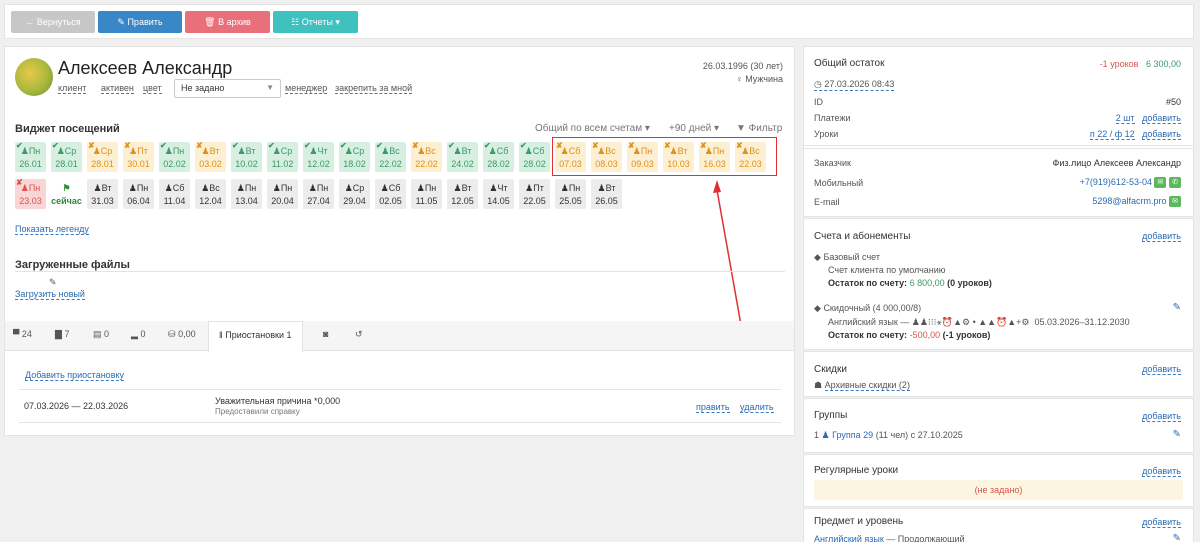 The width and height of the screenshot is (1200, 542). Describe the element at coordinates (831, 415) in the screenshot. I see `groups-title: Группы` at that location.